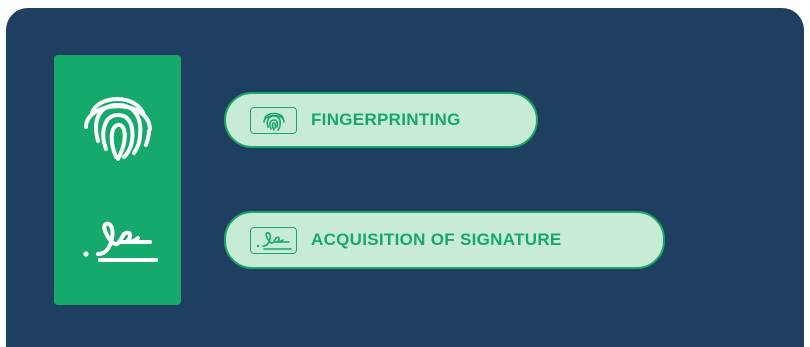 This screenshot has width=810, height=347. I want to click on acquisition-of-signature-option: ACQUISITION OF SIGNATURE, so click(444, 240).